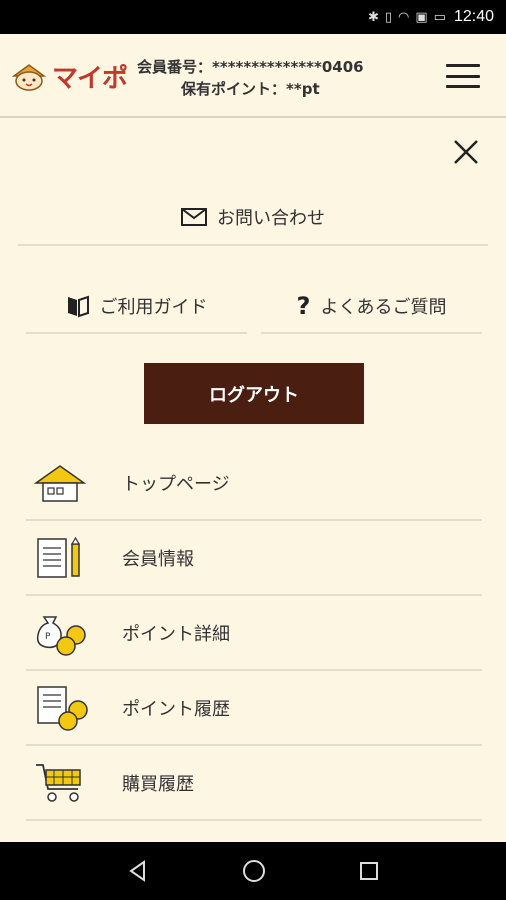 The image size is (506, 900). Describe the element at coordinates (463, 76) in the screenshot. I see `hamburger-menu-icon` at that location.